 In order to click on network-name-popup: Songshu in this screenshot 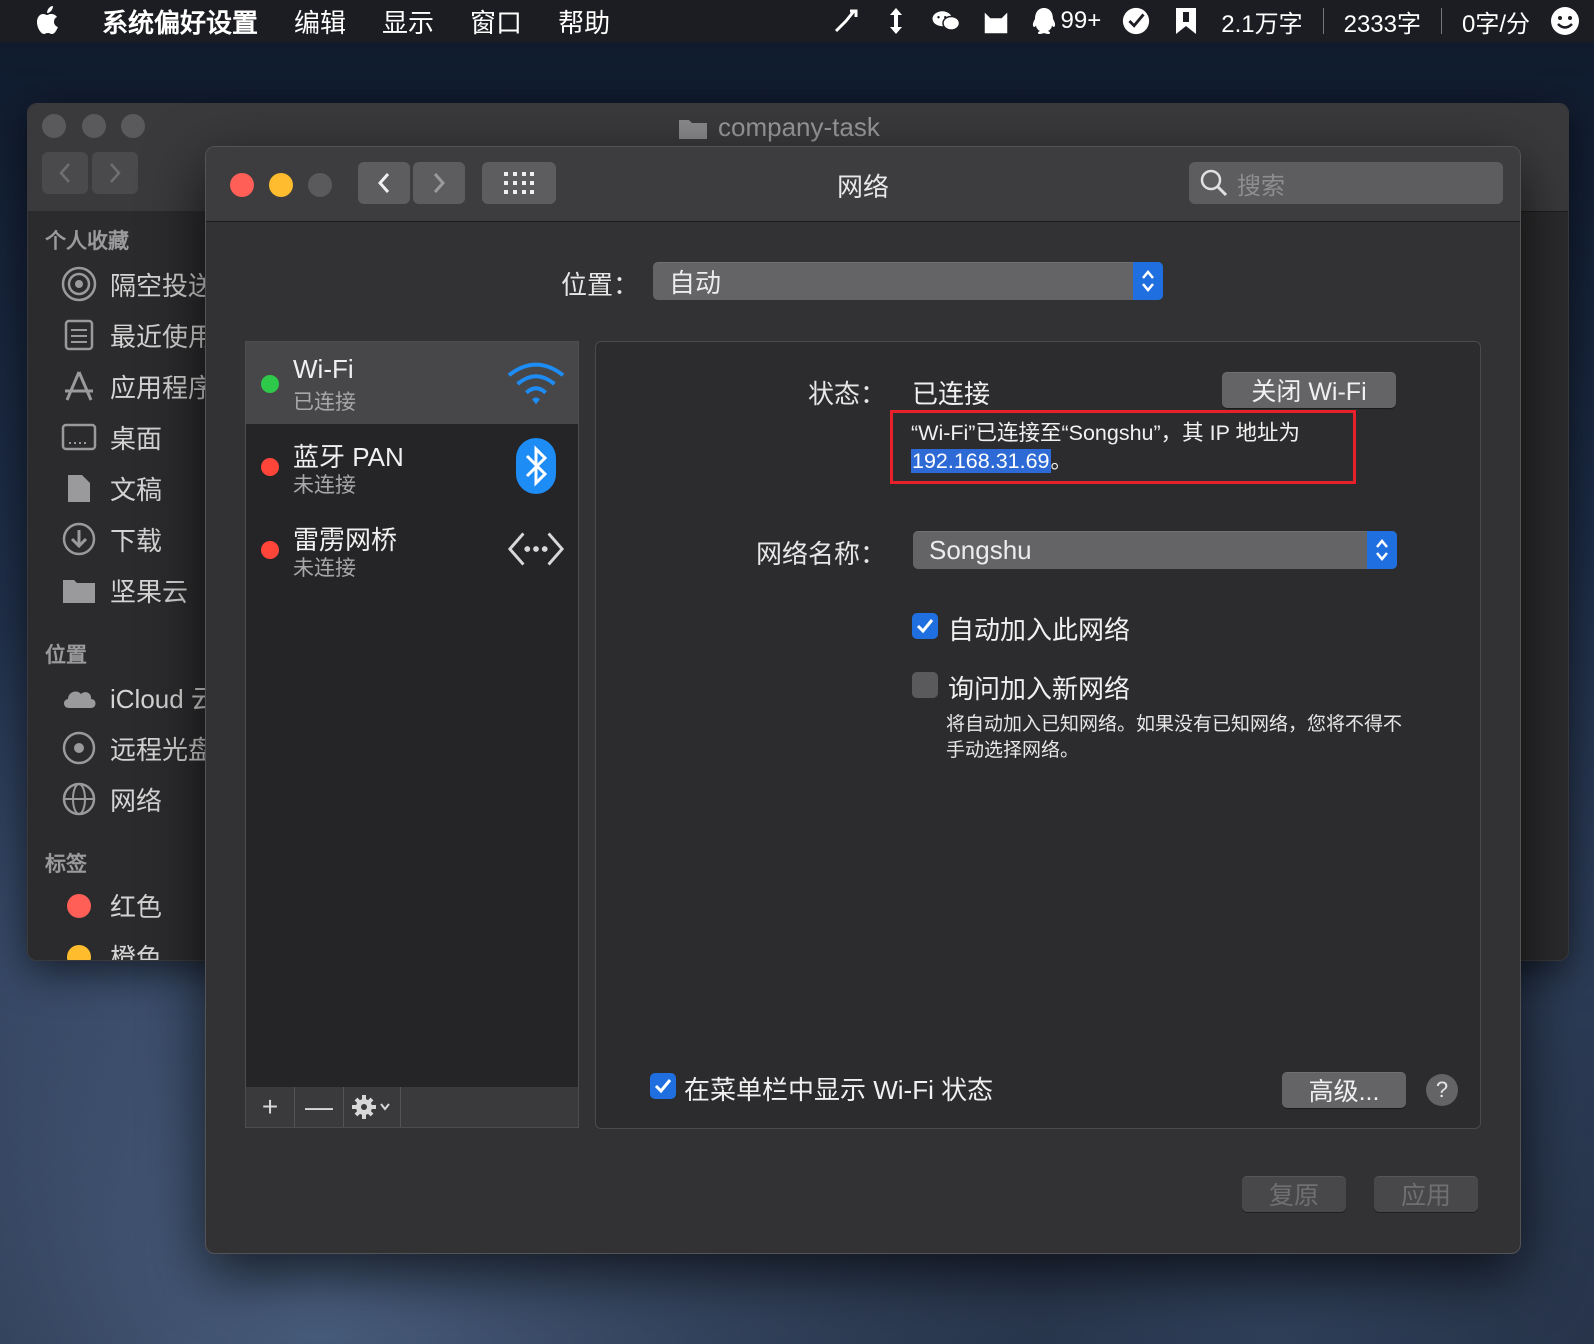, I will do `click(1155, 550)`.